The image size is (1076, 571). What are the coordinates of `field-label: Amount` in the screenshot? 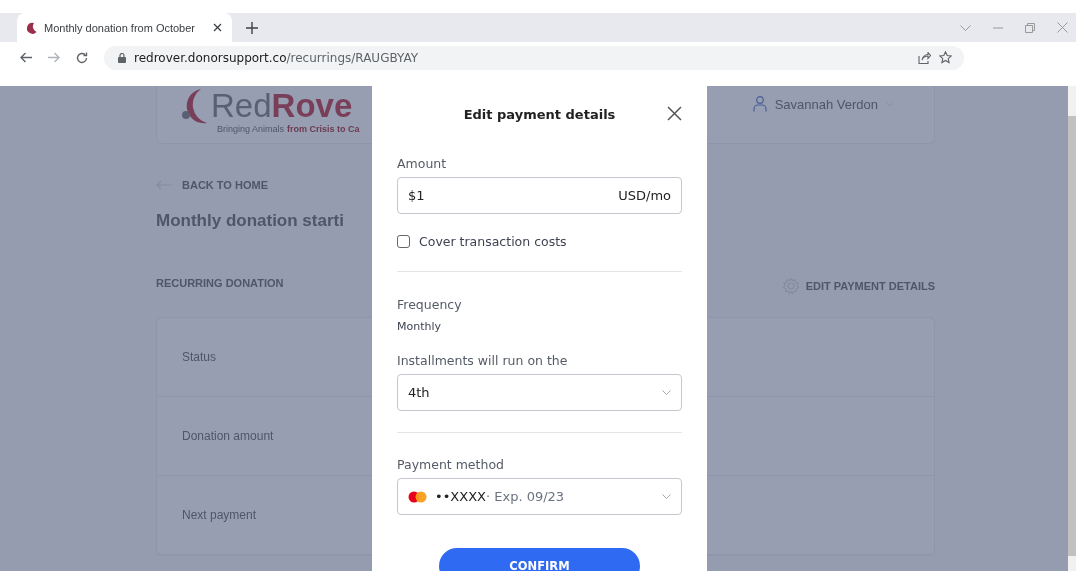 It's located at (422, 163).